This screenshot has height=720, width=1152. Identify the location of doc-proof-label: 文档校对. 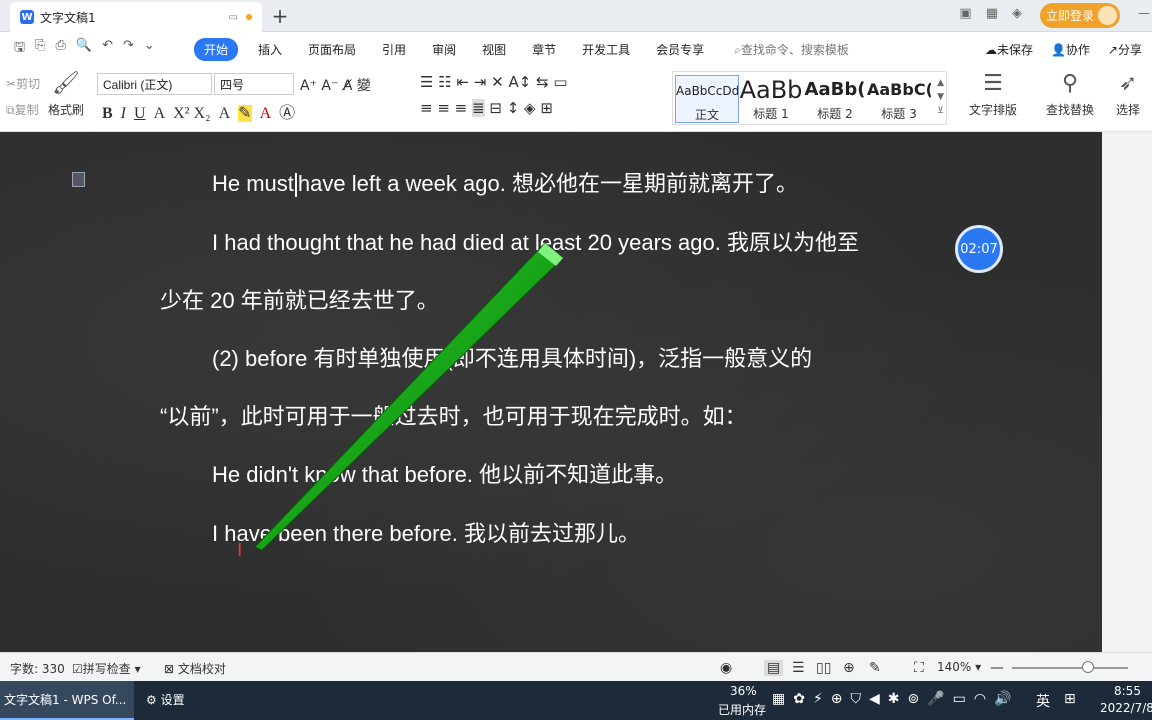
(201, 669).